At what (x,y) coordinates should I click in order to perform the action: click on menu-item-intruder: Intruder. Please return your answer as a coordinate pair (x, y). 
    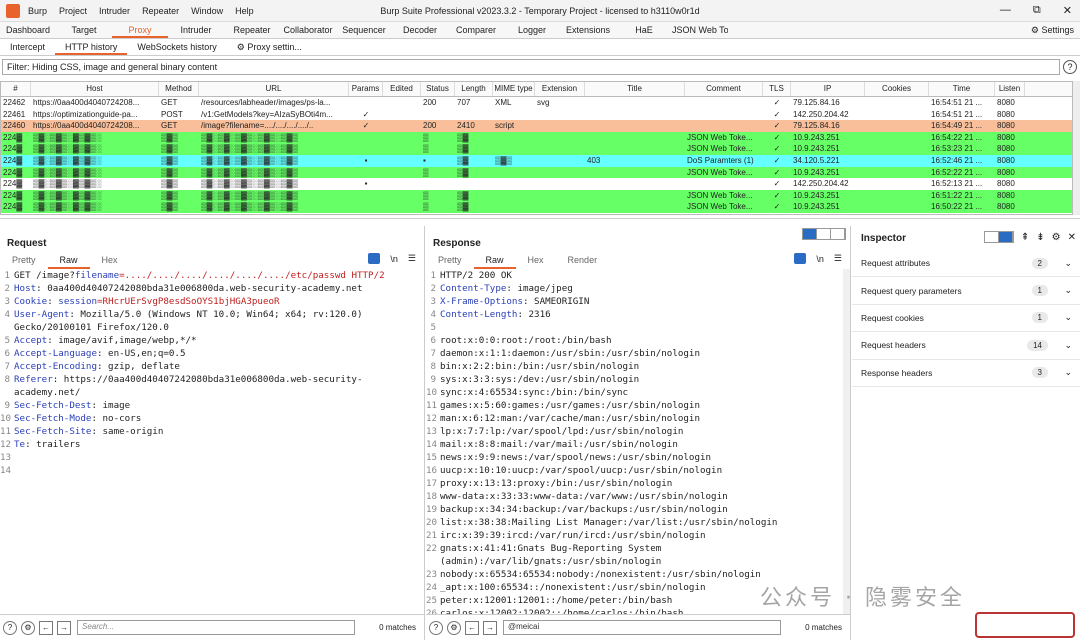
    Looking at the image, I should click on (114, 11).